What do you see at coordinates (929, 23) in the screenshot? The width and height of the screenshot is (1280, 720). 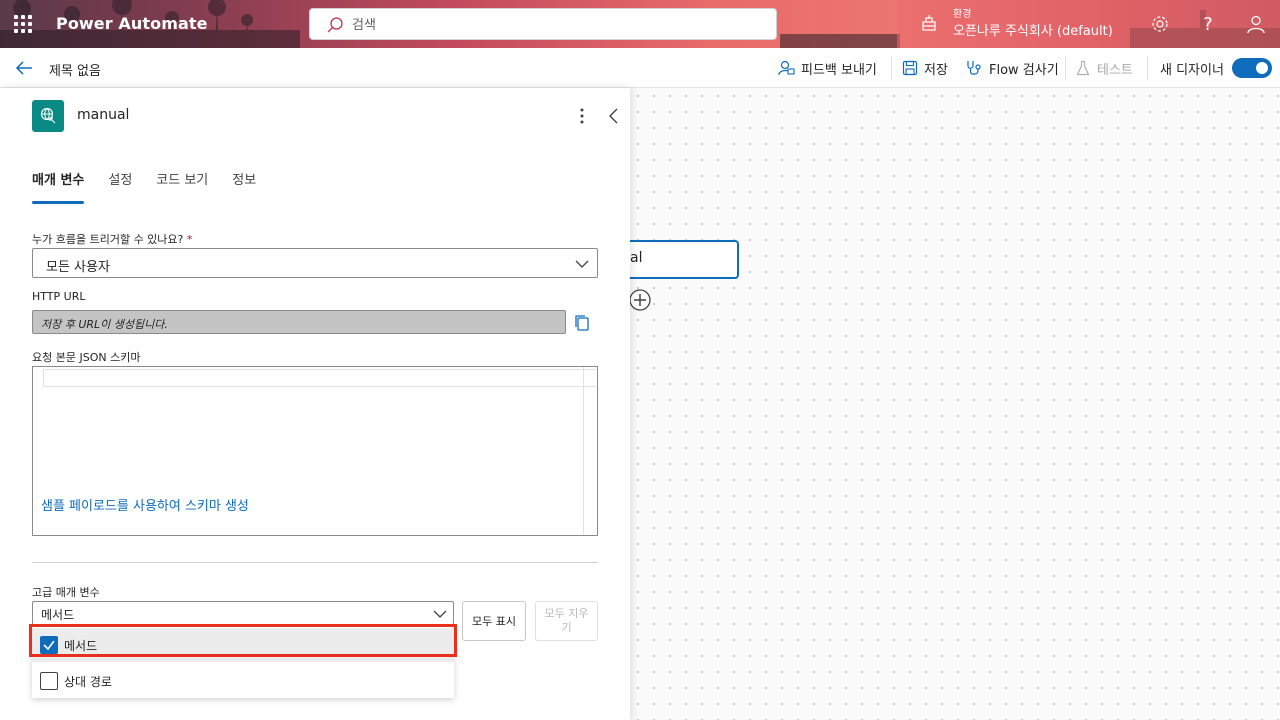 I see `environment-icon` at bounding box center [929, 23].